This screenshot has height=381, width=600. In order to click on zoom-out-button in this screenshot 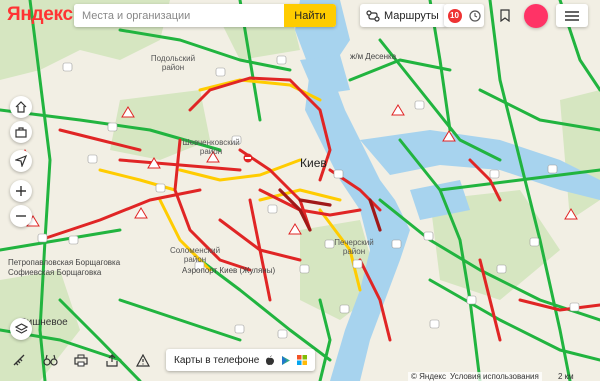, I will do `click(21, 216)`.